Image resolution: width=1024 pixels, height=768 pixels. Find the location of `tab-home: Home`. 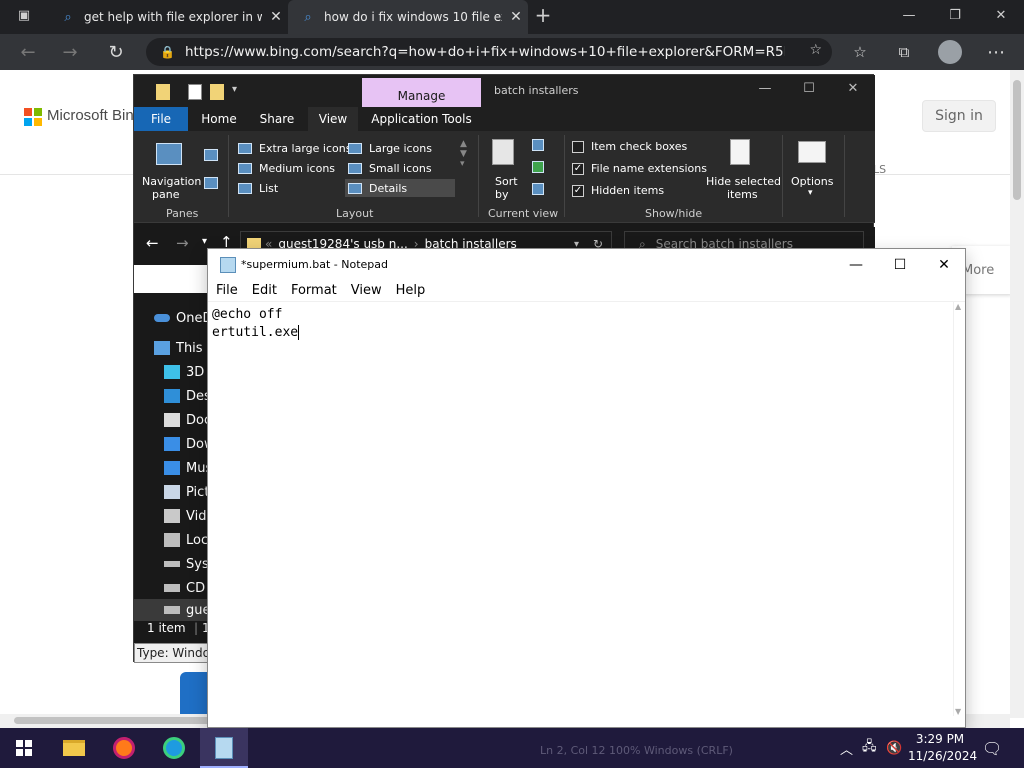

tab-home: Home is located at coordinates (219, 119).